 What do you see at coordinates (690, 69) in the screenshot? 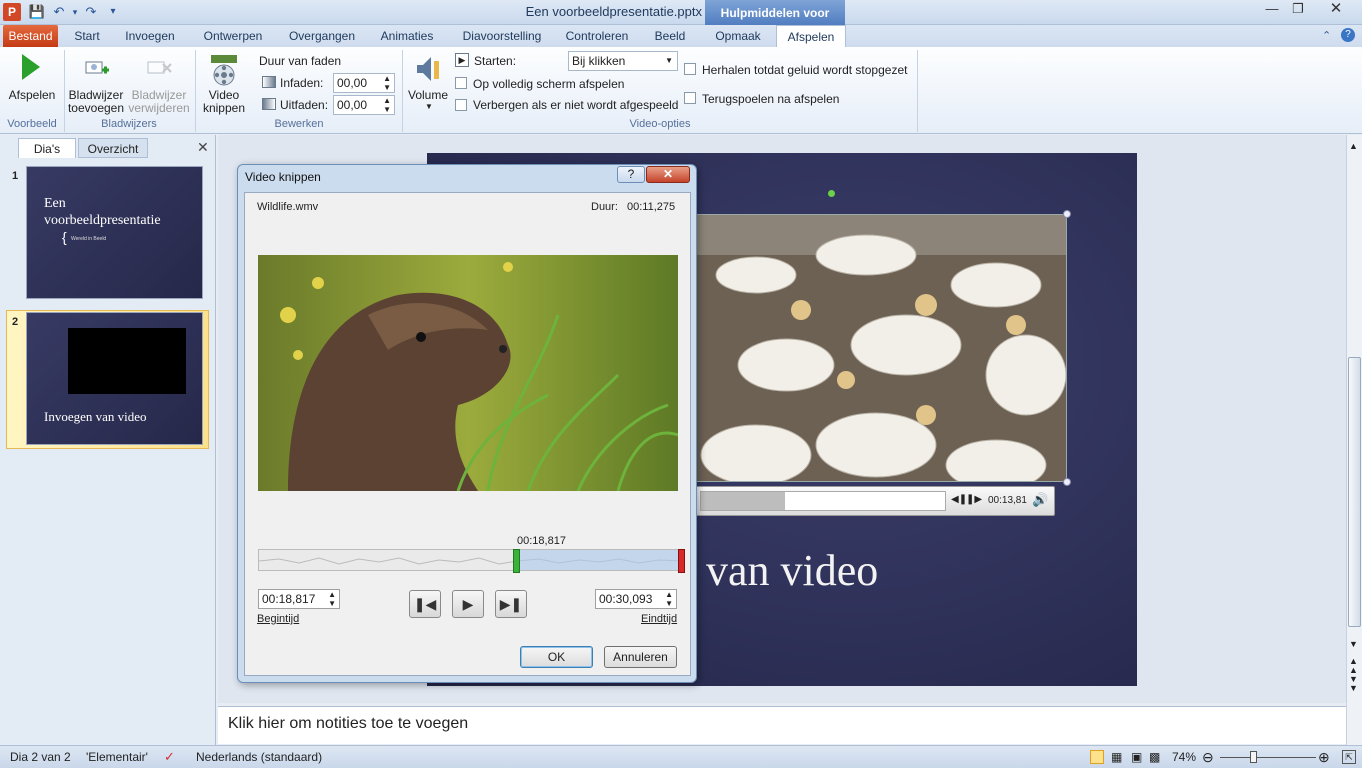
I see `loop-checkbox` at bounding box center [690, 69].